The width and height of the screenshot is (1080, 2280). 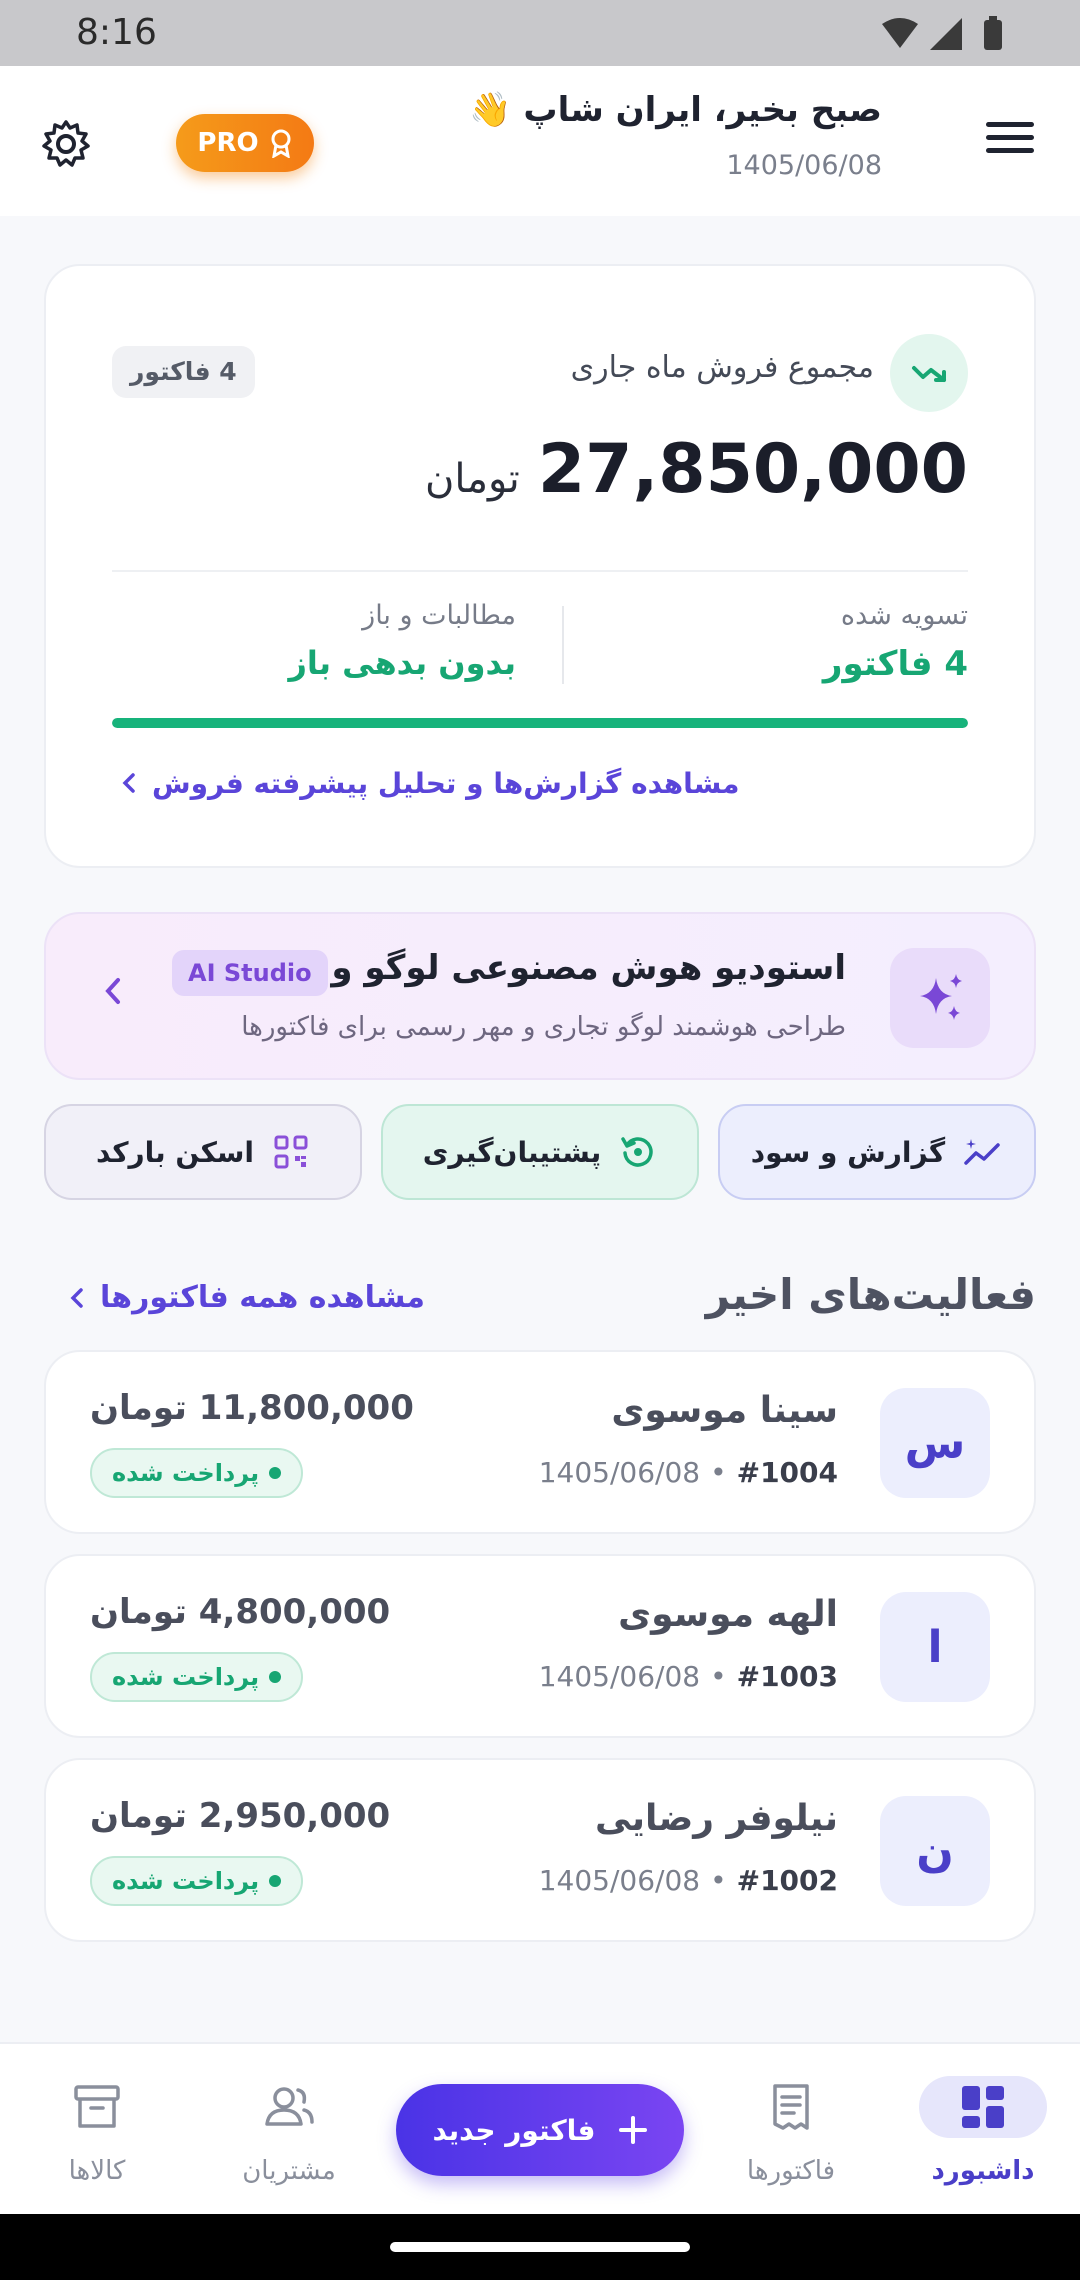 I want to click on report-profit-label: گزارش و سود, so click(x=848, y=1152).